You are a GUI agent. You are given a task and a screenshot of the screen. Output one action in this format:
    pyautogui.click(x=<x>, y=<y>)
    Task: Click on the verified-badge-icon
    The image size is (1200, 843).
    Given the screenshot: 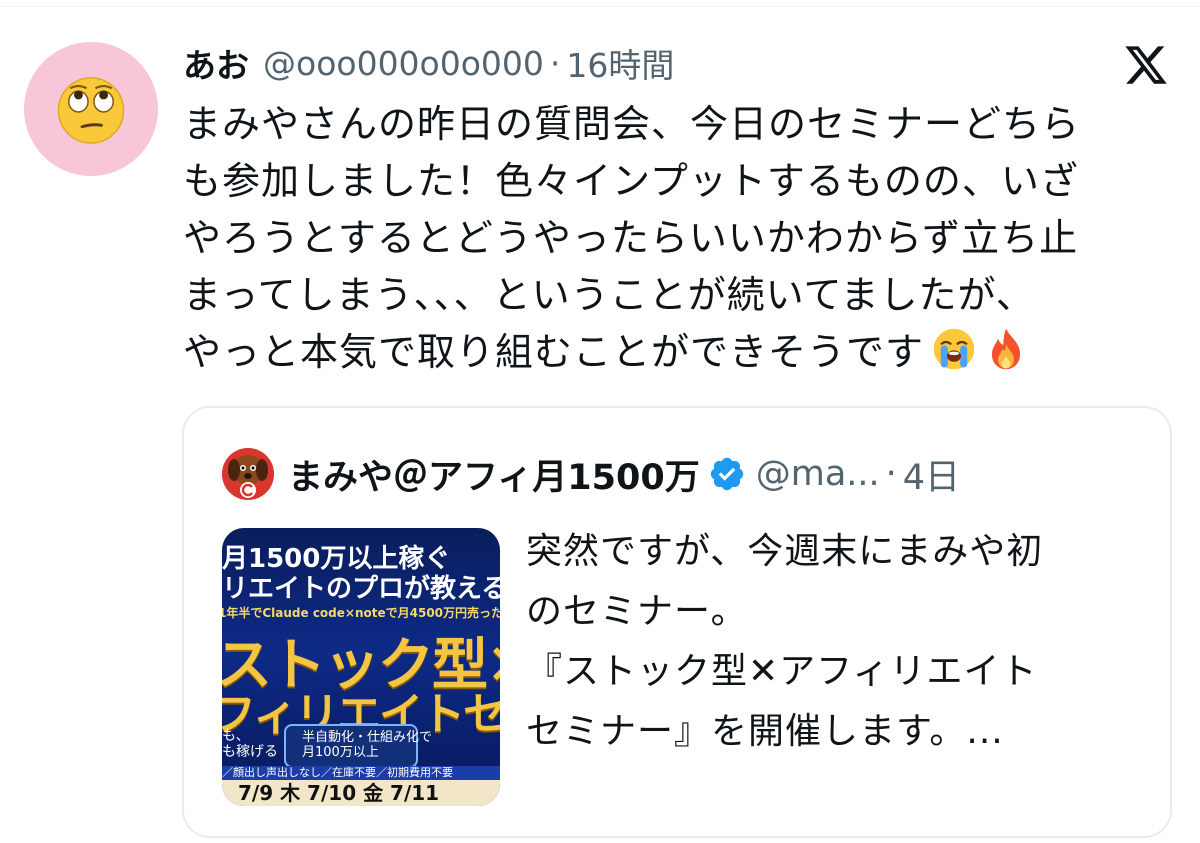 What is the action you would take?
    pyautogui.click(x=726, y=474)
    